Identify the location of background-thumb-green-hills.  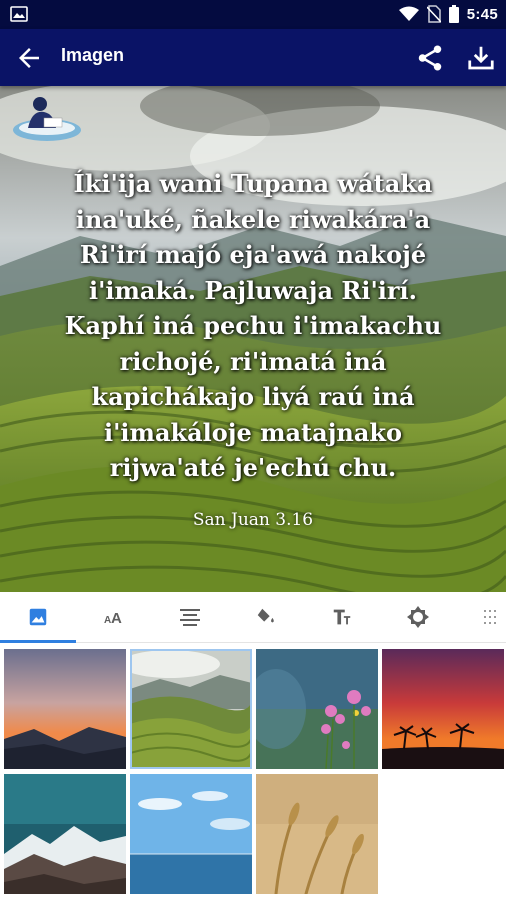
(191, 709).